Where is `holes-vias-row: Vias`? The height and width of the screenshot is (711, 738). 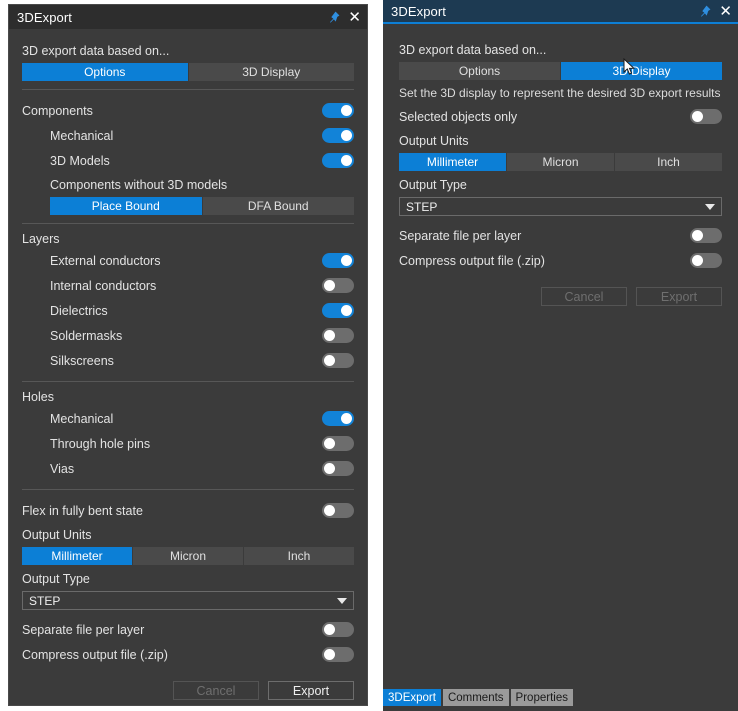 holes-vias-row: Vias is located at coordinates (188, 468).